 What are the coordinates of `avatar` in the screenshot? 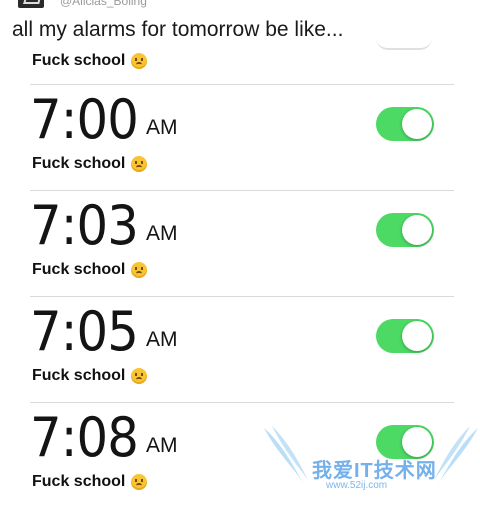 It's located at (31, 4).